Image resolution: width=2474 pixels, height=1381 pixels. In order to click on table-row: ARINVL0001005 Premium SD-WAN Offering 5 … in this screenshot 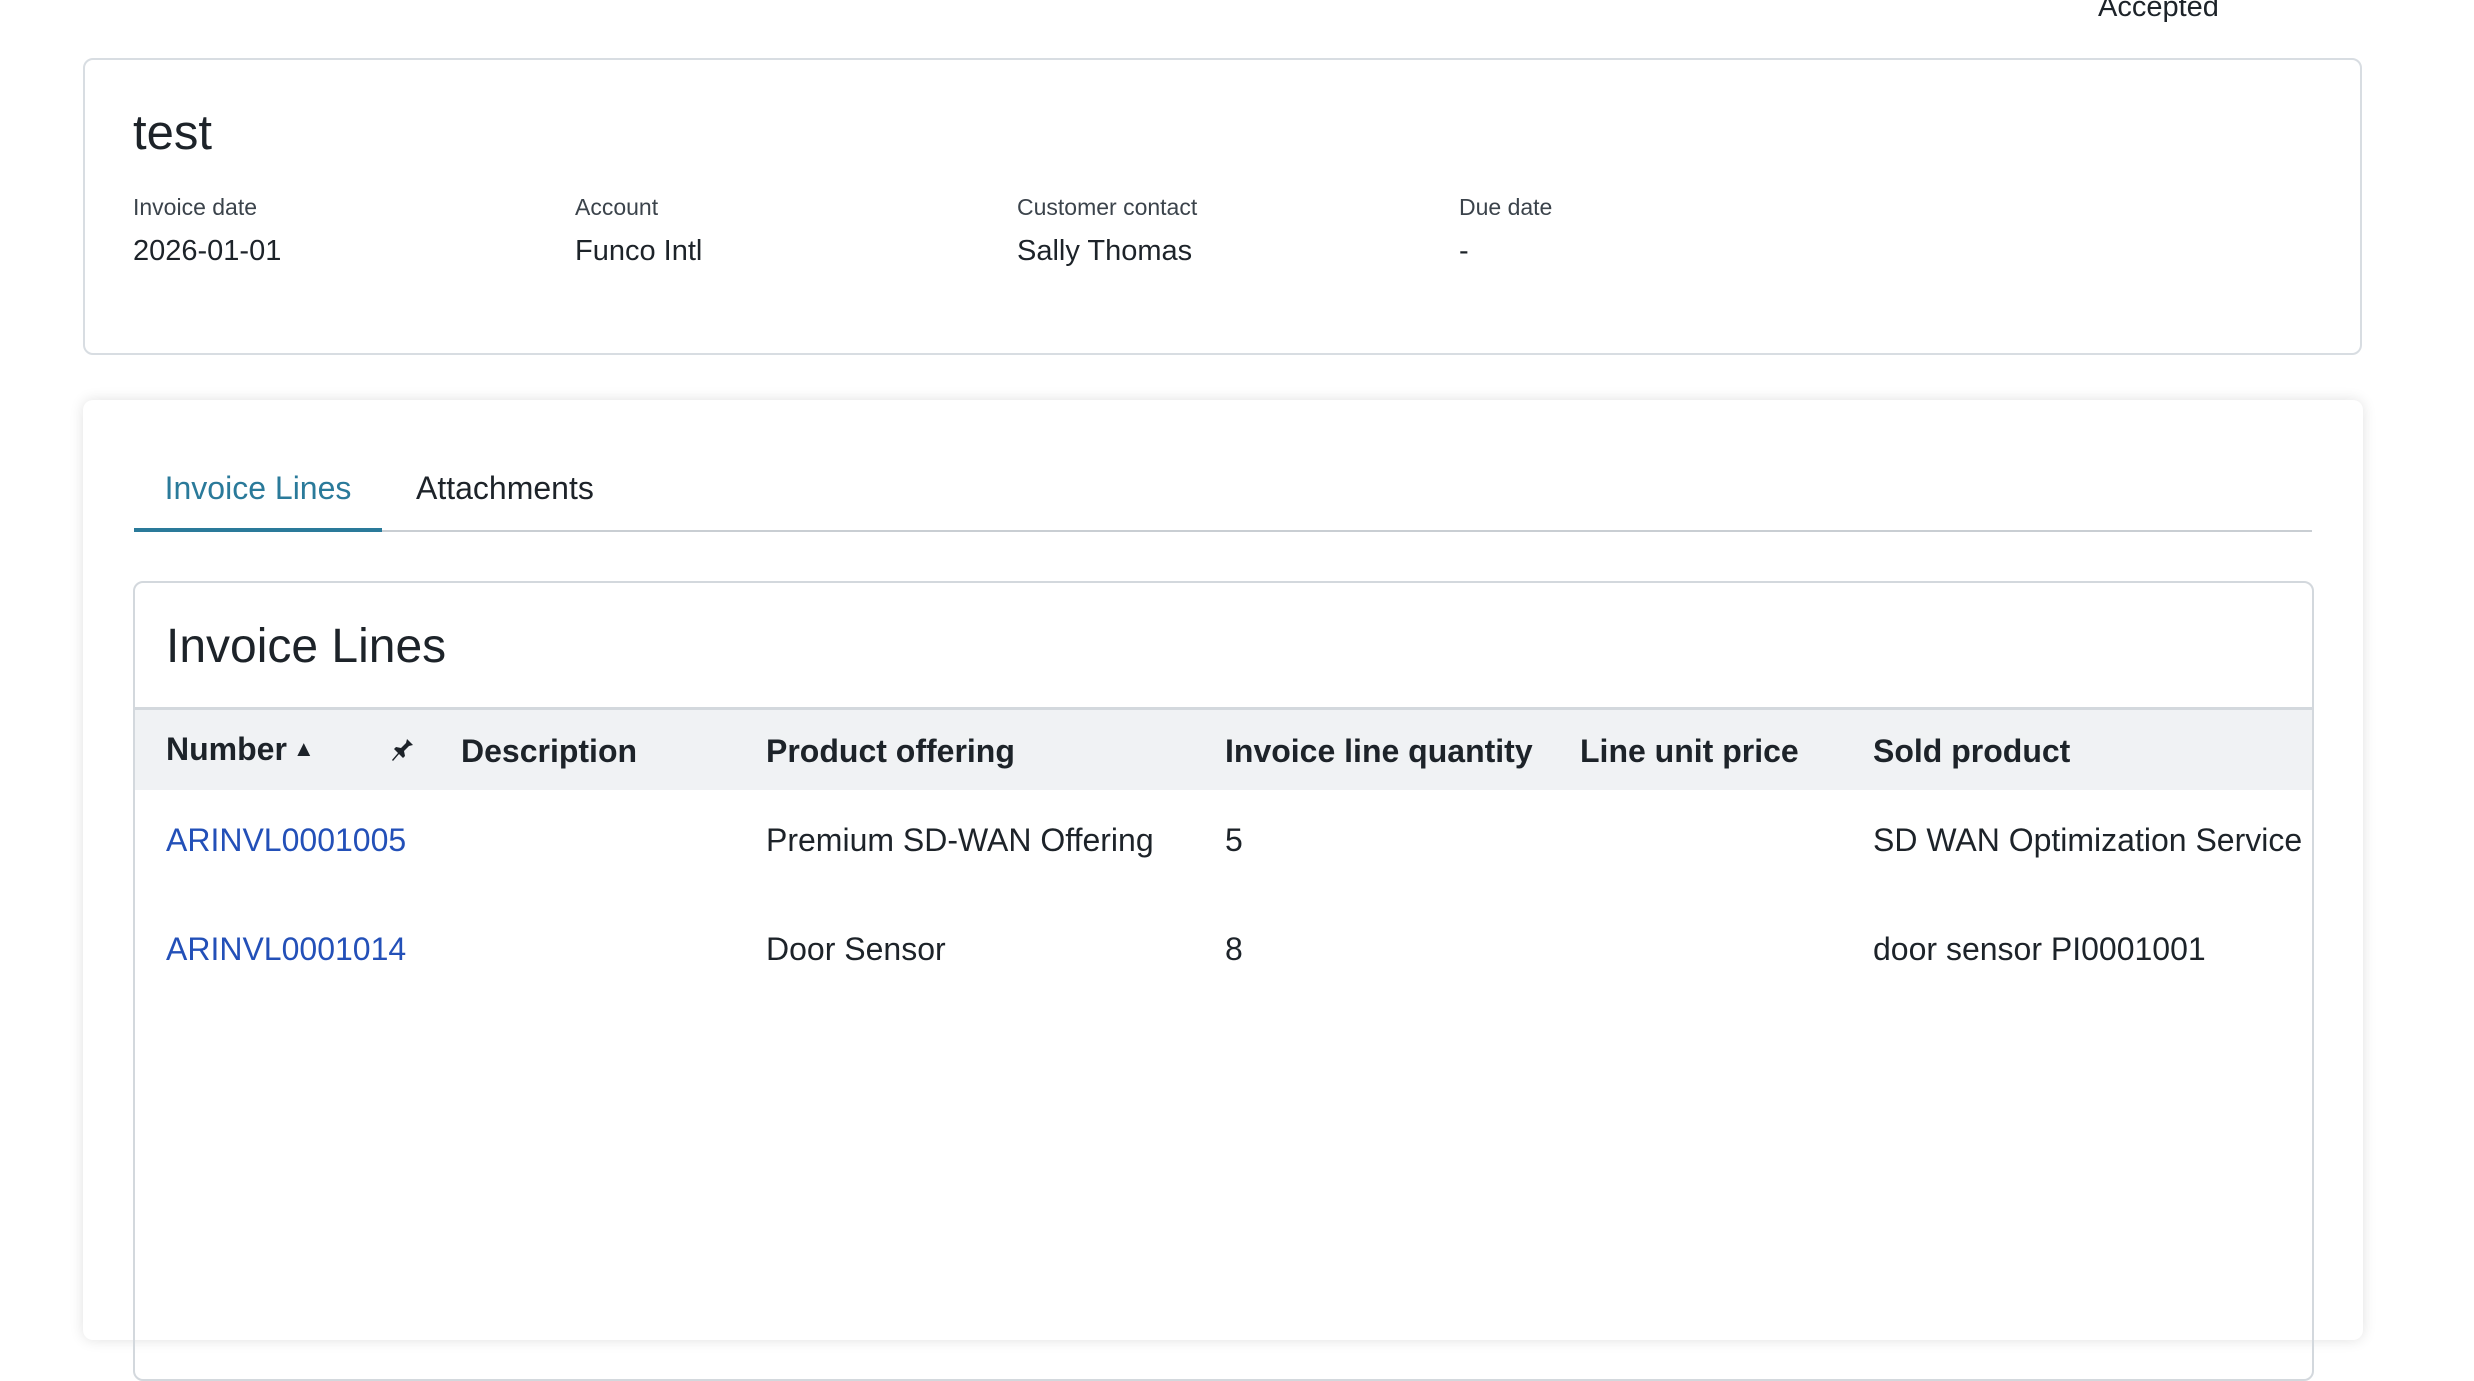, I will do `click(1223, 844)`.